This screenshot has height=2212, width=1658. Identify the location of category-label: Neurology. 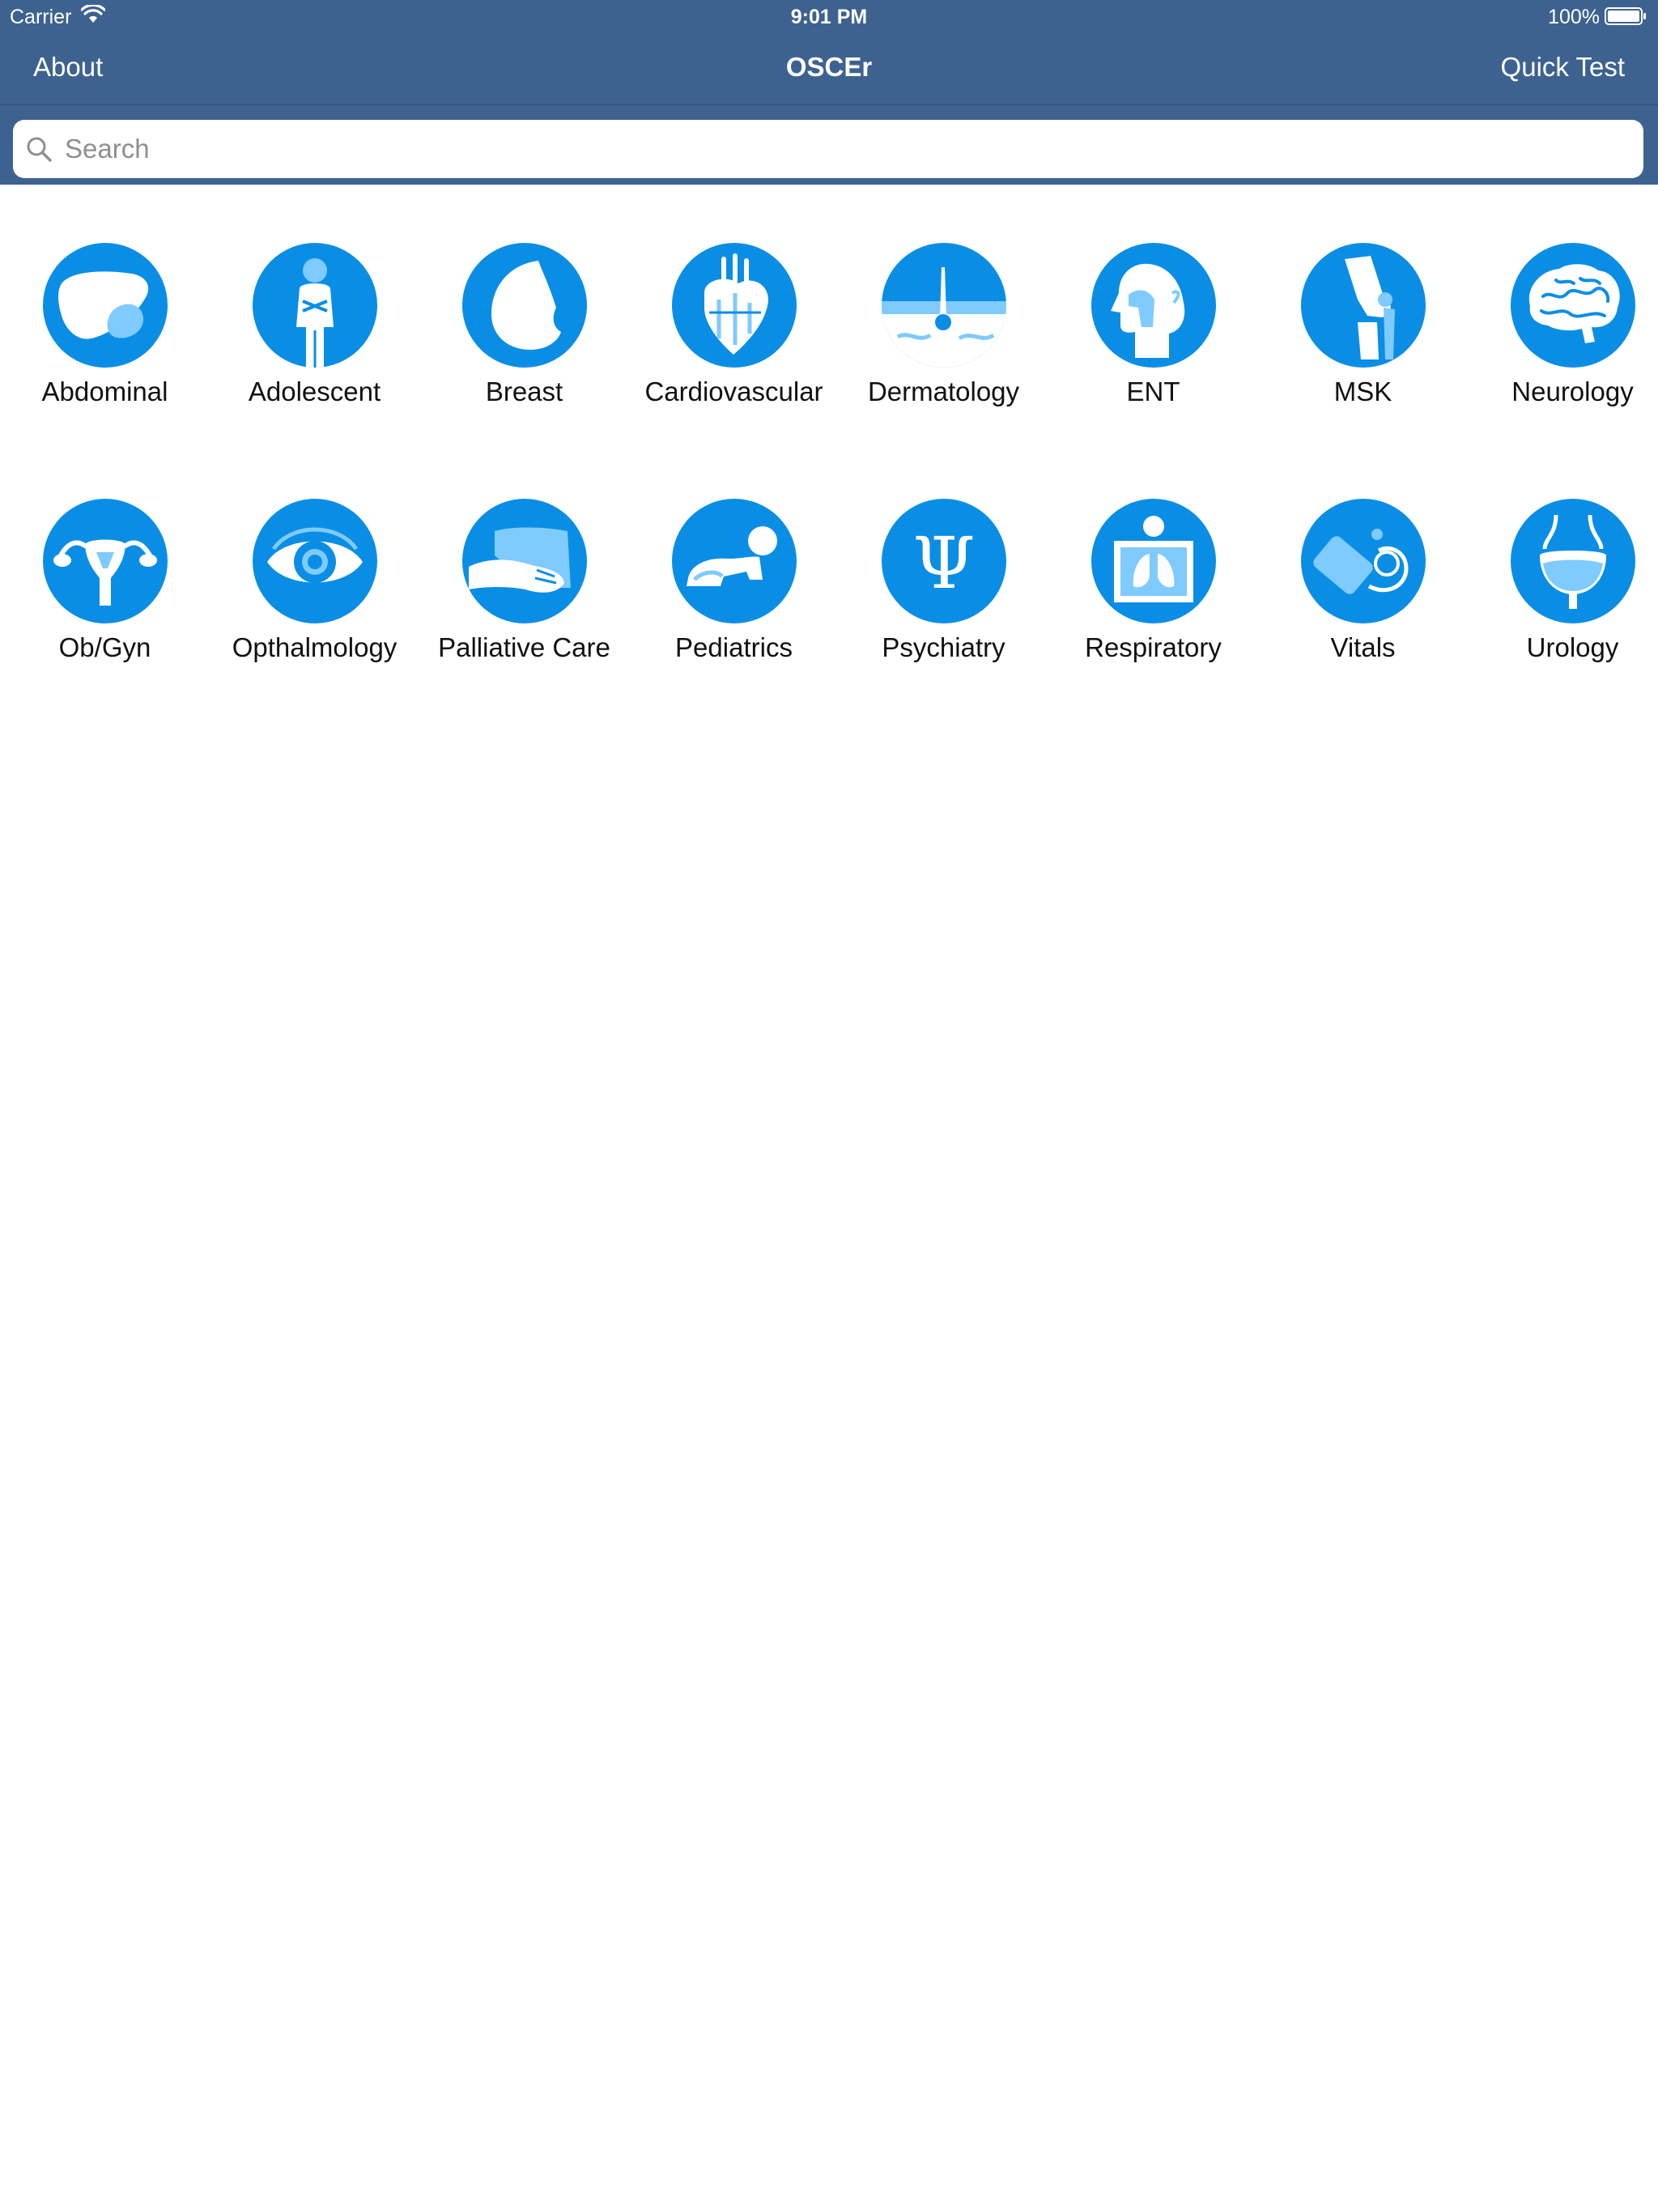
(1572, 391).